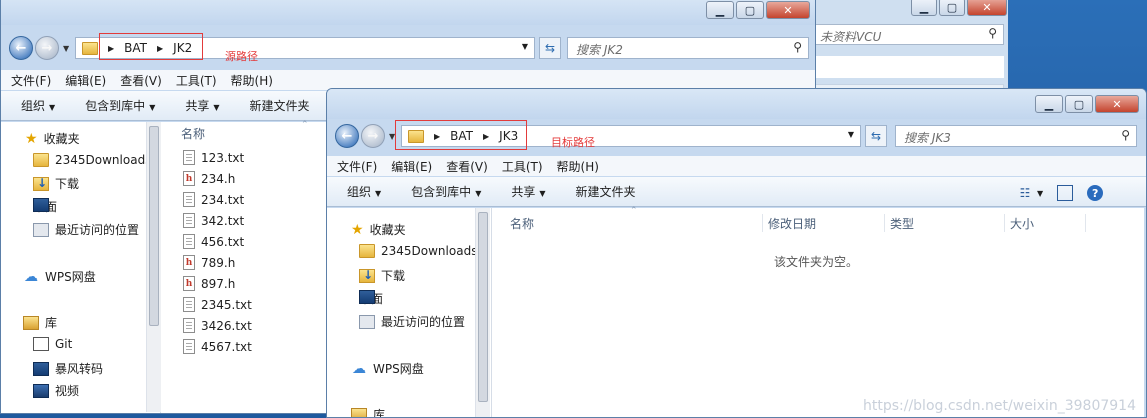 The height and width of the screenshot is (418, 1147). I want to click on column-header-label: 类型, so click(902, 223).